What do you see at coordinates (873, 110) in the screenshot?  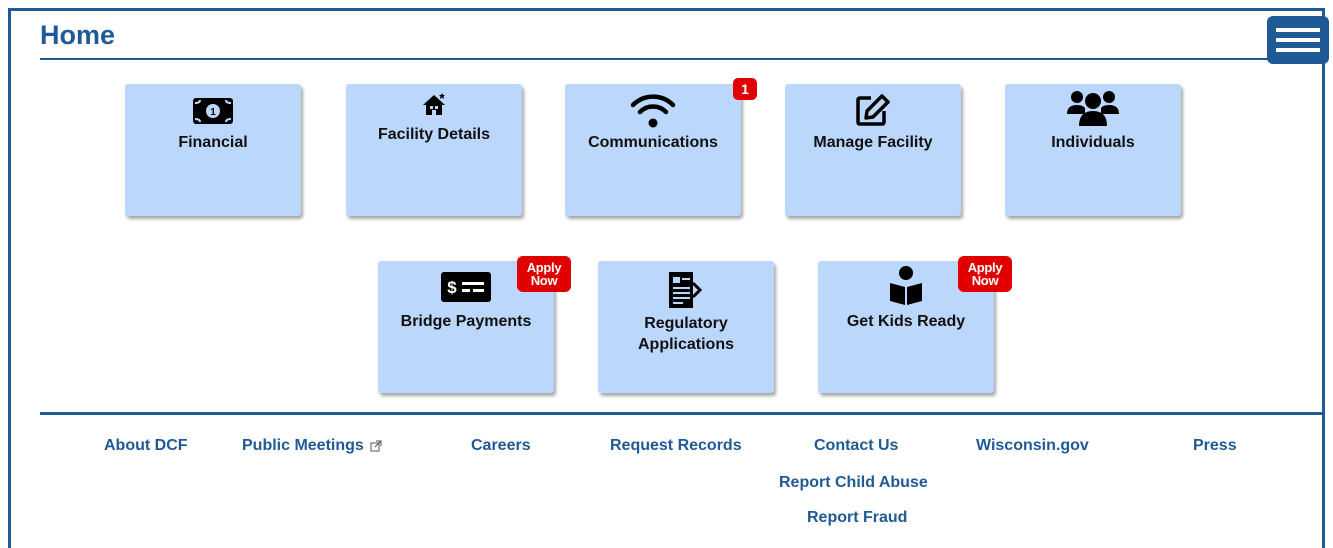 I see `edit-icon` at bounding box center [873, 110].